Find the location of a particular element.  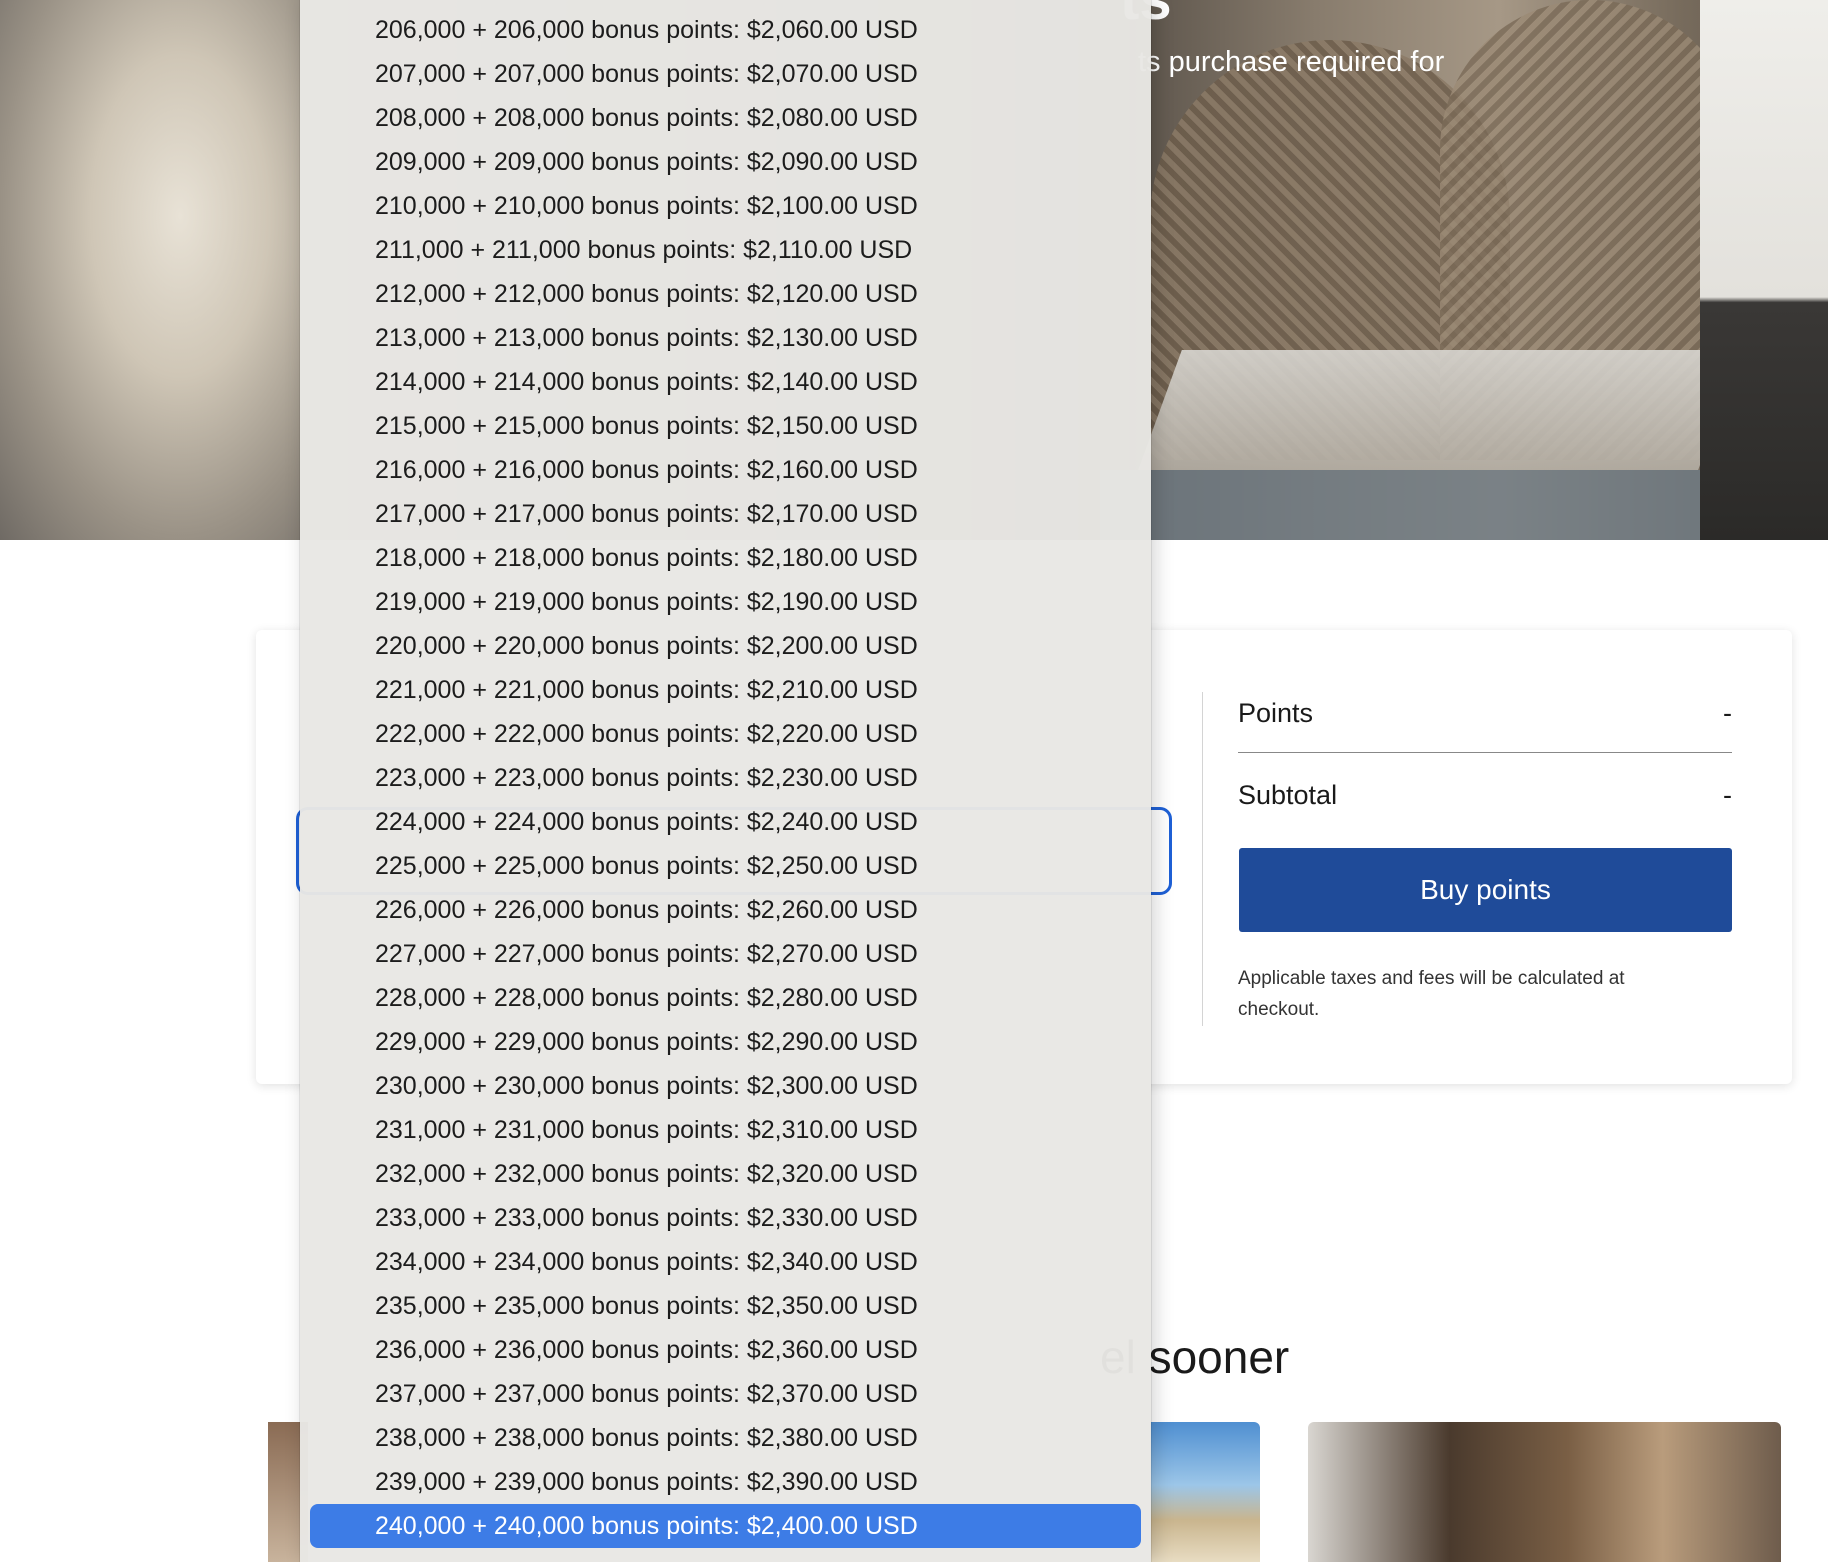

summary-divider is located at coordinates (1485, 752).